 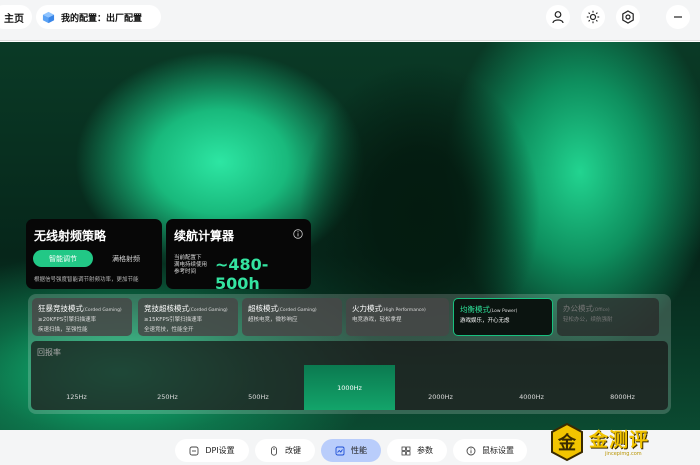 What do you see at coordinates (601, 310) in the screenshot?
I see `mode-tag: (Office)` at bounding box center [601, 310].